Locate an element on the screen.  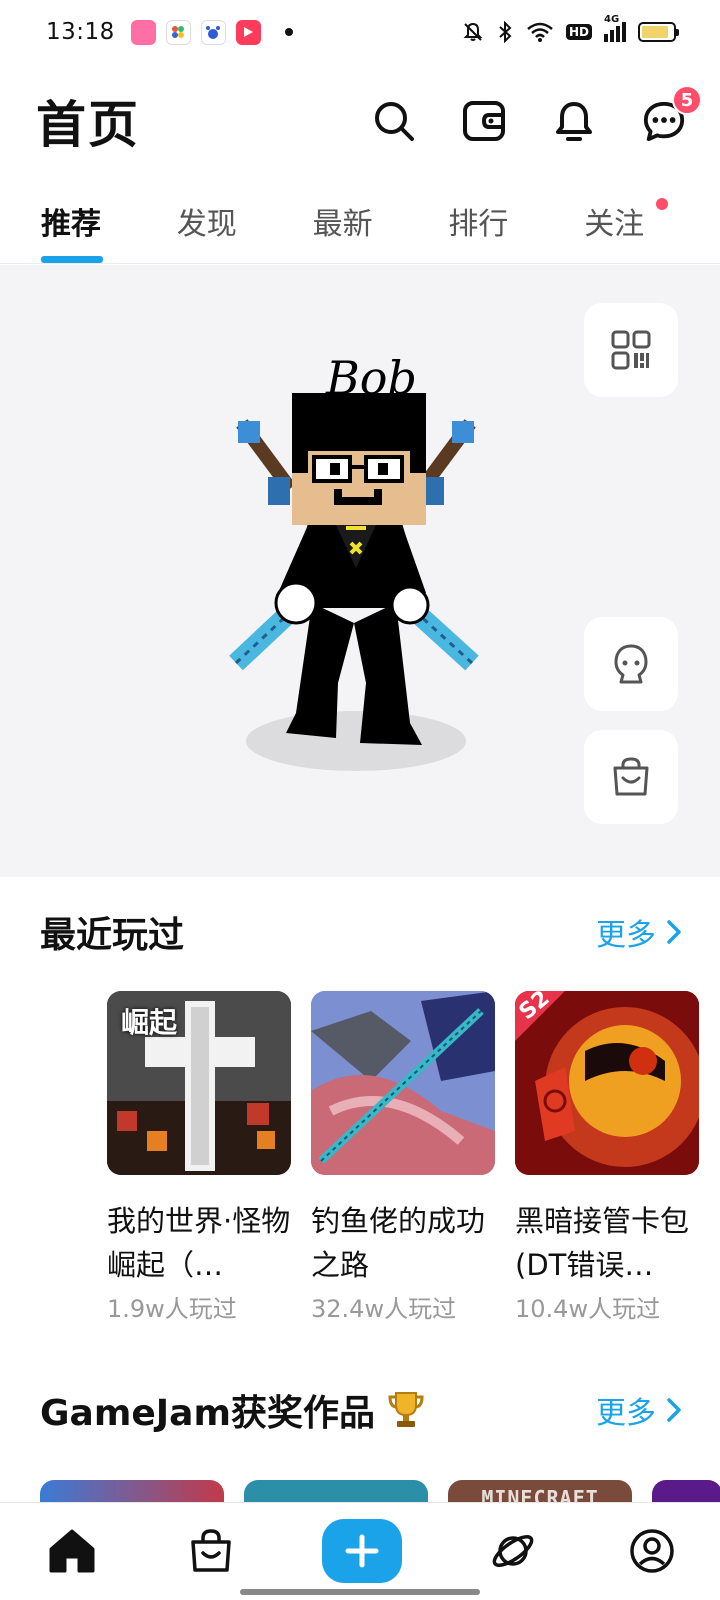
header: 首页 5 is located at coordinates (360, 121).